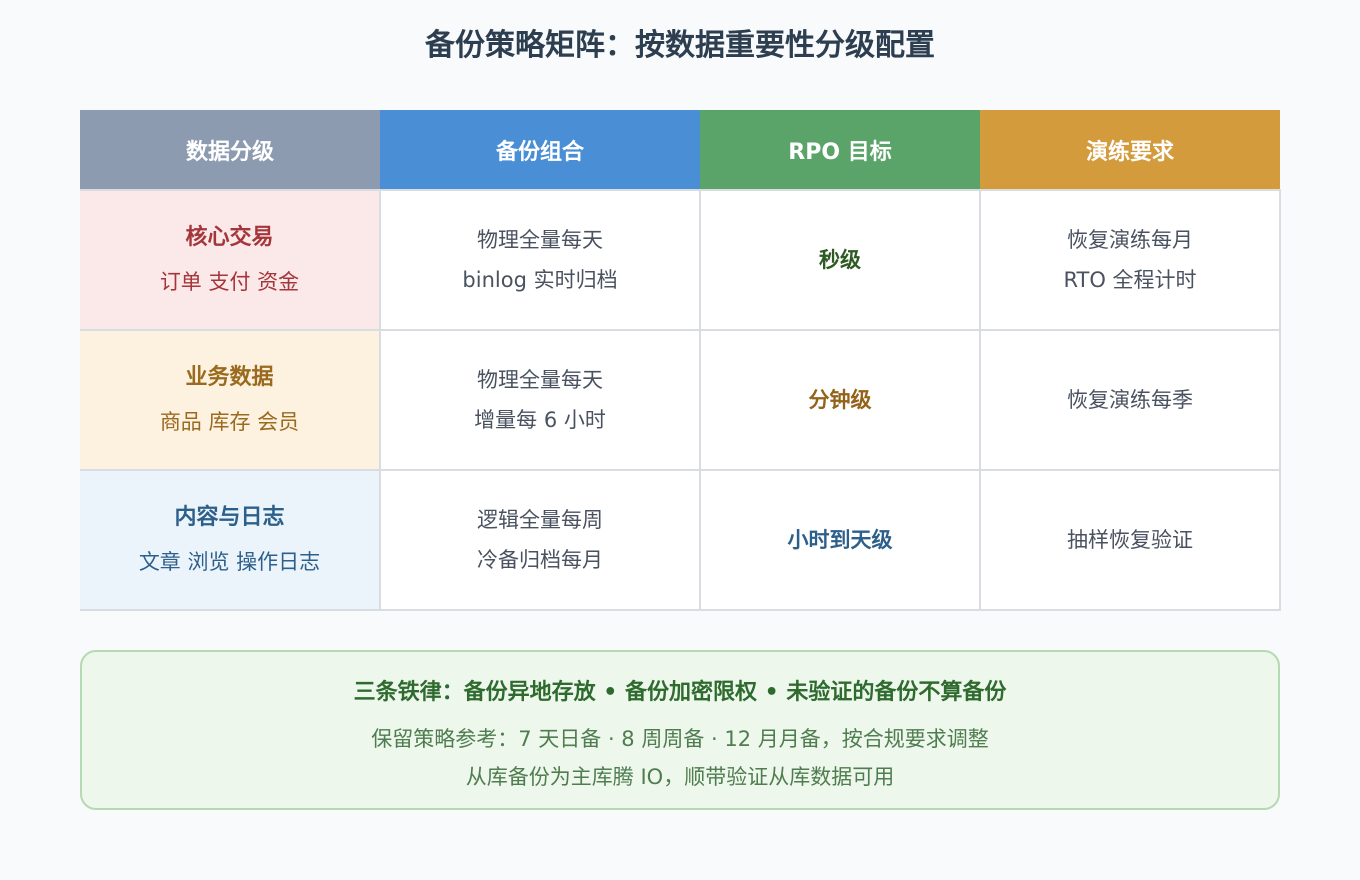 The width and height of the screenshot is (1360, 880). Describe the element at coordinates (680, 777) in the screenshot. I see `replica-backup-note: 从库备份为主库腾 IO，顺带验证从库数据可用` at that location.